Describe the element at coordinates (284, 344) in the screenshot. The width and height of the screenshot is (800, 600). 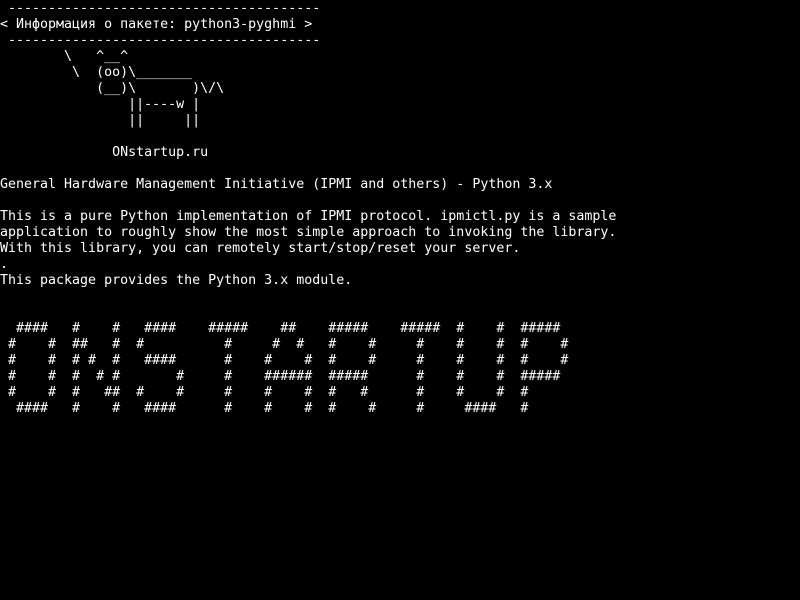
I see `banner-line: # # ## # # # # # # # # # # # #` at that location.